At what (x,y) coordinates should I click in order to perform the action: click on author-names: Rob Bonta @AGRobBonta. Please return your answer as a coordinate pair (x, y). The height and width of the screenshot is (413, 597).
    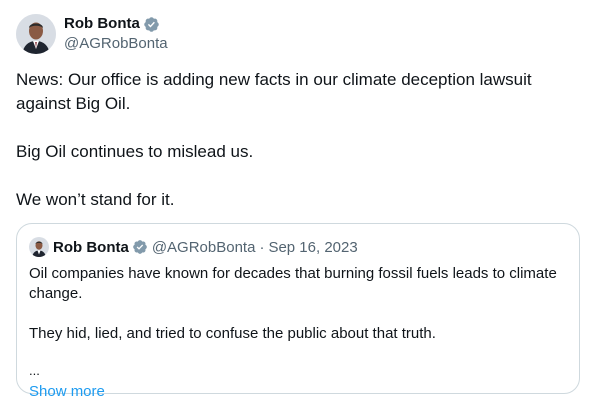
    Looking at the image, I should click on (116, 34).